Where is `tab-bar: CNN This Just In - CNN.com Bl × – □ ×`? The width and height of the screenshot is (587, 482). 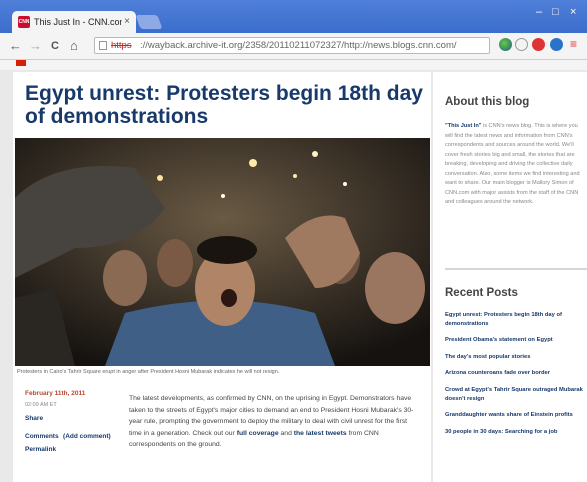 tab-bar: CNN This Just In - CNN.com Bl × – □ × is located at coordinates (293, 16).